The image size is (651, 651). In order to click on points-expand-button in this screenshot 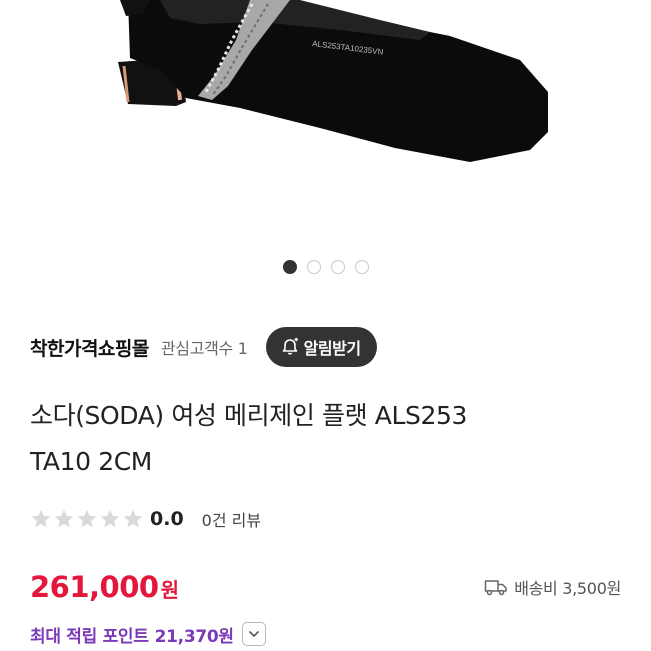, I will do `click(253, 634)`.